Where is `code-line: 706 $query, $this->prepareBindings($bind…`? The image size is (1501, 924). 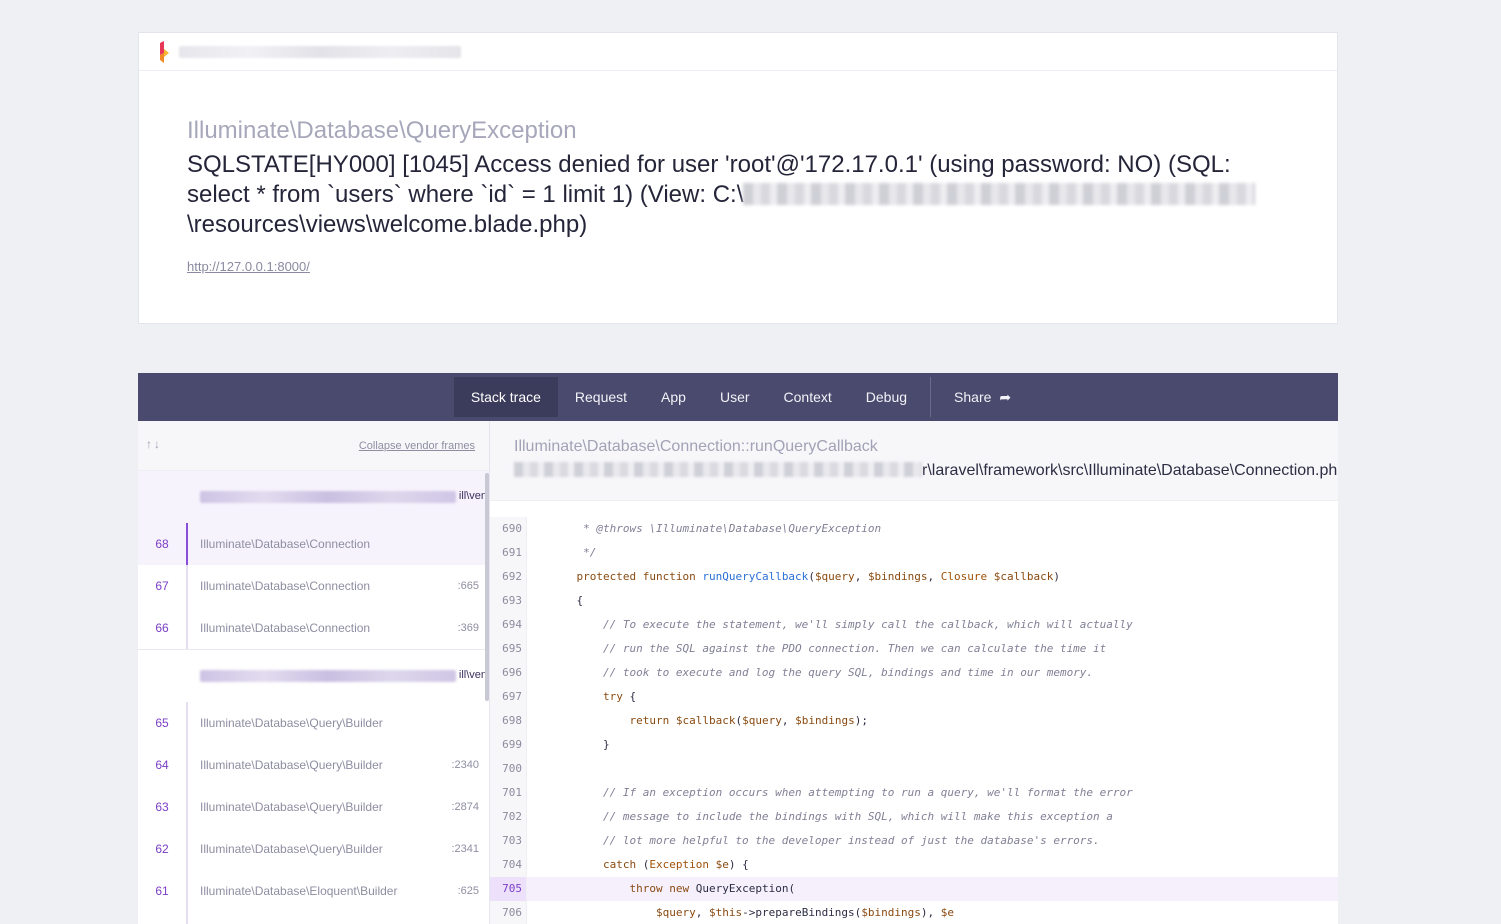 code-line: 706 $query, $this->prepareBindings($bind… is located at coordinates (914, 912).